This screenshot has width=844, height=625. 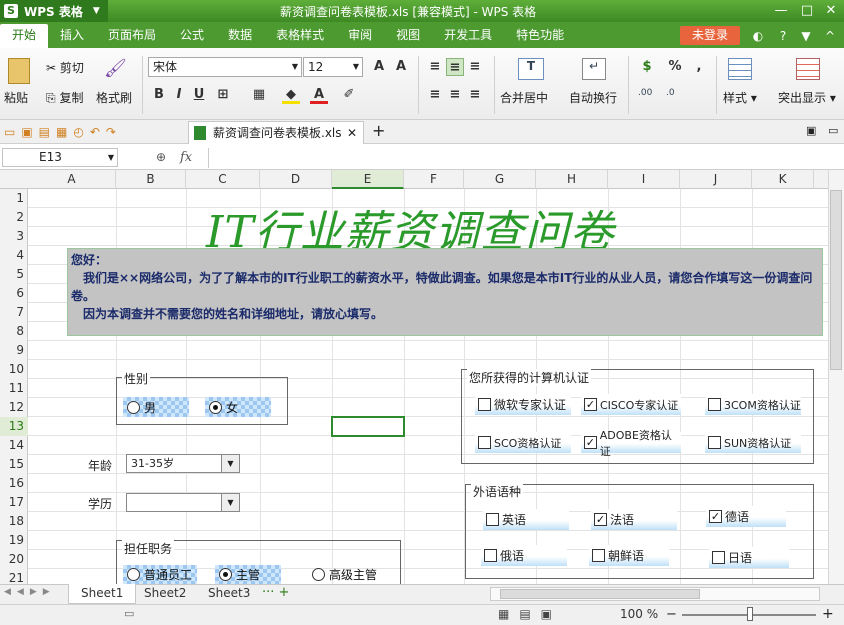 I want to click on row-header: 14, so click(x=14, y=445).